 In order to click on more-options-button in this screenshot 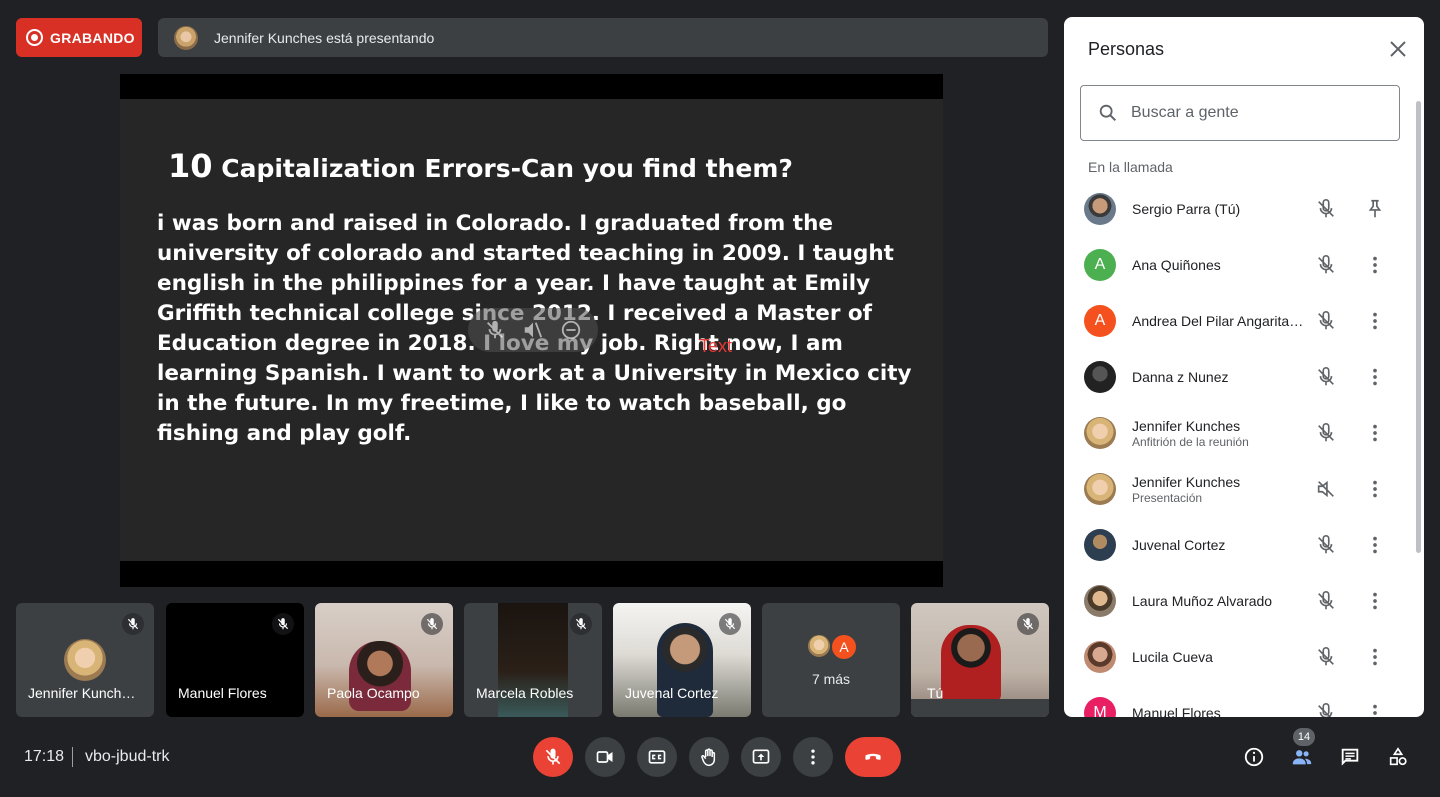, I will do `click(813, 757)`.